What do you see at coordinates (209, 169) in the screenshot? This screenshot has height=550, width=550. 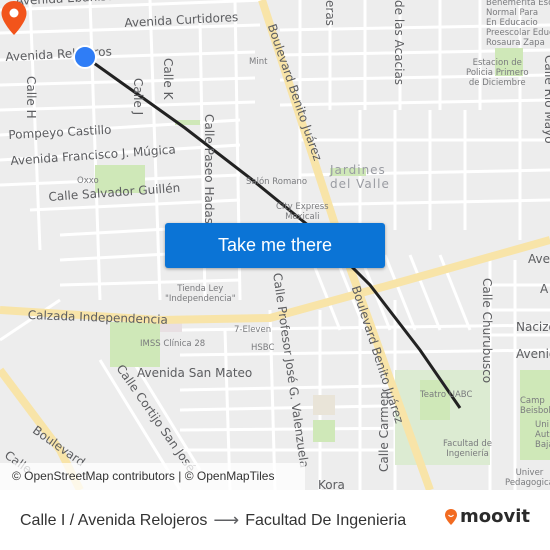 I see `street-label: Calle Paseo Hadas` at bounding box center [209, 169].